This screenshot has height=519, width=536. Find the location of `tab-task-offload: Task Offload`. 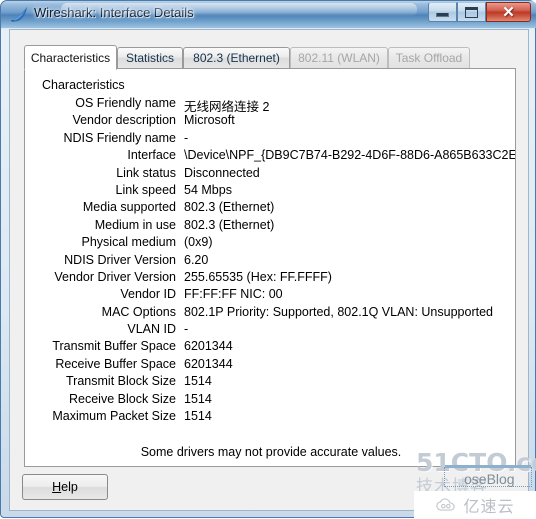

tab-task-offload: Task Offload is located at coordinates (429, 58).